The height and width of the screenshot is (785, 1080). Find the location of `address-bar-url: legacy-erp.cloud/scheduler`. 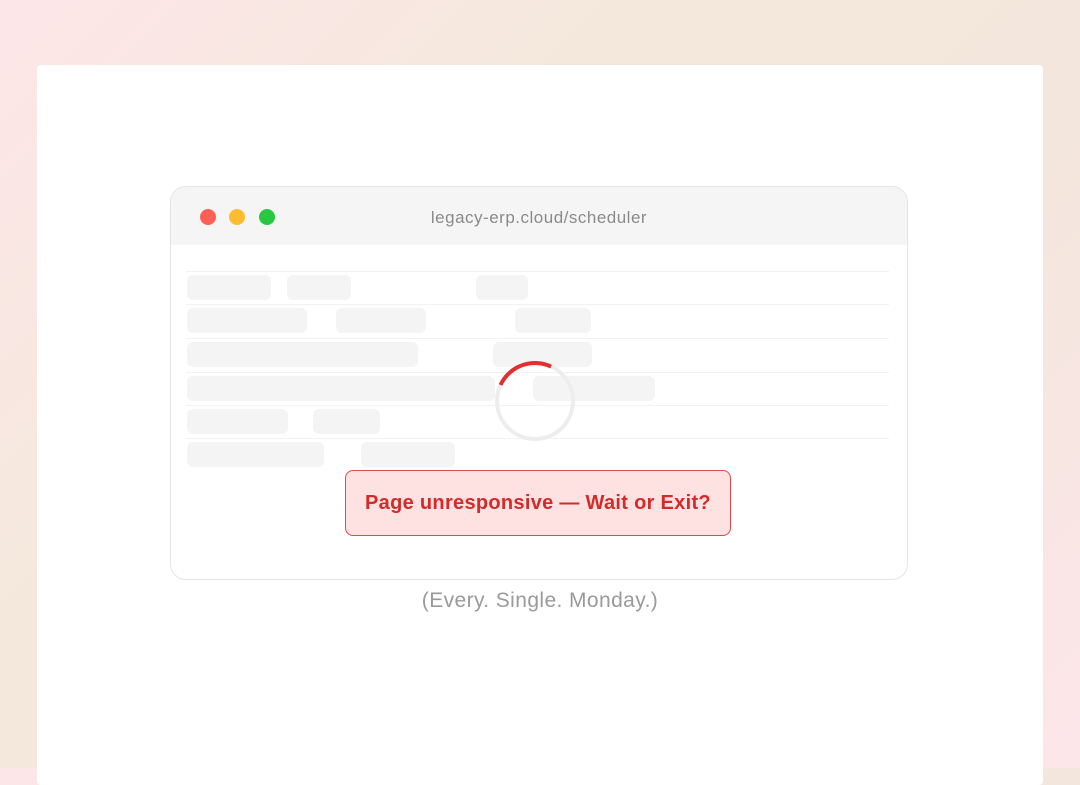

address-bar-url: legacy-erp.cloud/scheduler is located at coordinates (539, 218).